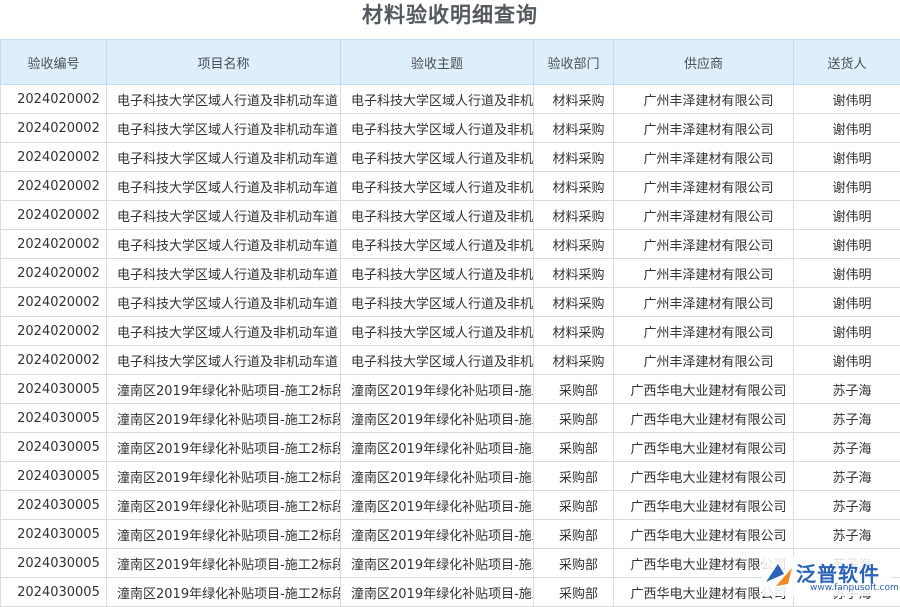 Image resolution: width=900 pixels, height=607 pixels. What do you see at coordinates (224, 62) in the screenshot?
I see `col-header-project-name: 项目名称` at bounding box center [224, 62].